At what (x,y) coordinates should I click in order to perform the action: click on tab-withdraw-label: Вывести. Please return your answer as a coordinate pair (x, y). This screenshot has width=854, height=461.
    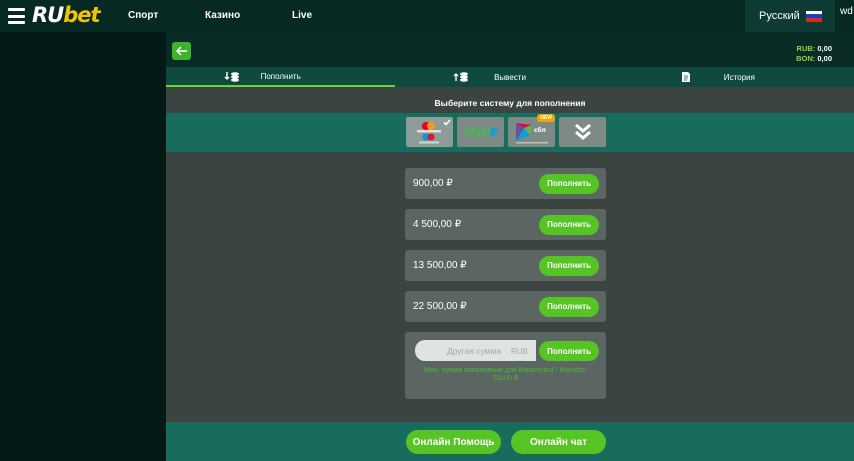
    Looking at the image, I should click on (510, 77).